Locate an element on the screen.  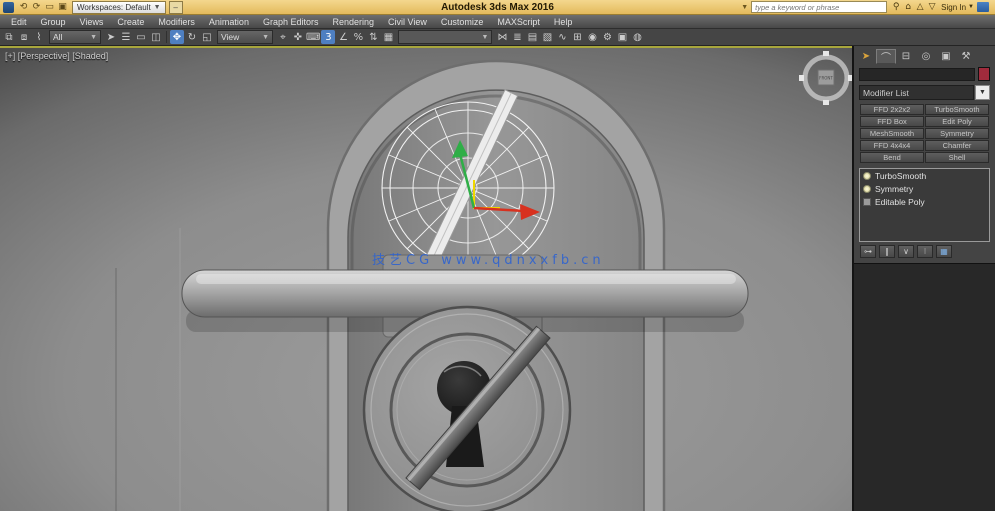
stack-item-turbosmooth: TurboSmooth is located at coordinates (924, 175).